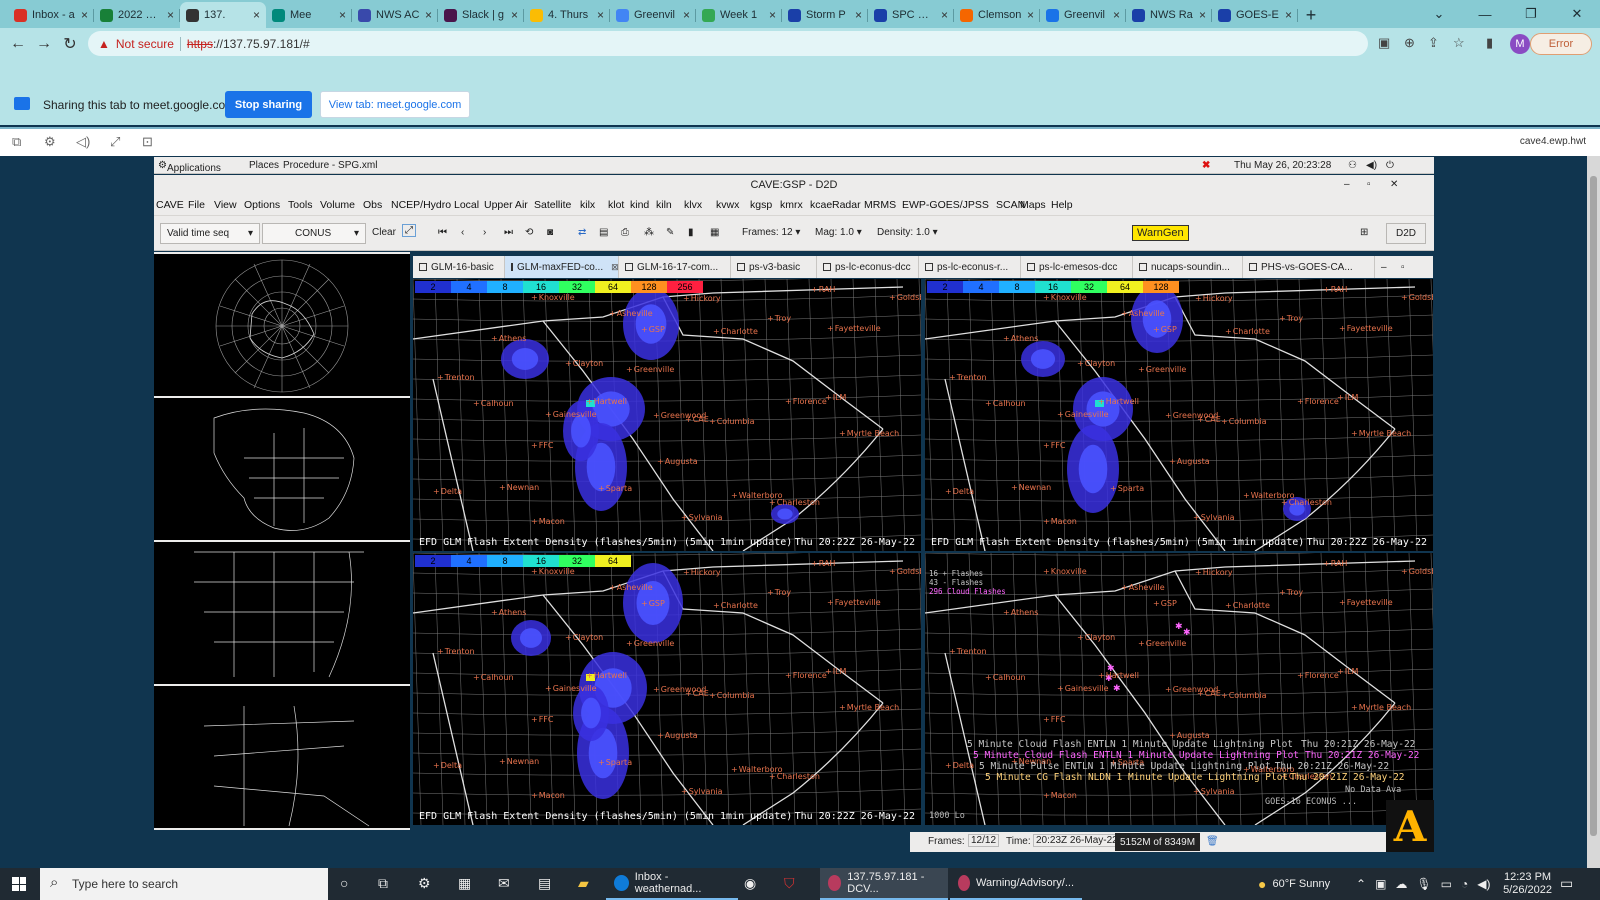  Describe the element at coordinates (1561, 44) in the screenshot. I see `error-button: Error` at that location.